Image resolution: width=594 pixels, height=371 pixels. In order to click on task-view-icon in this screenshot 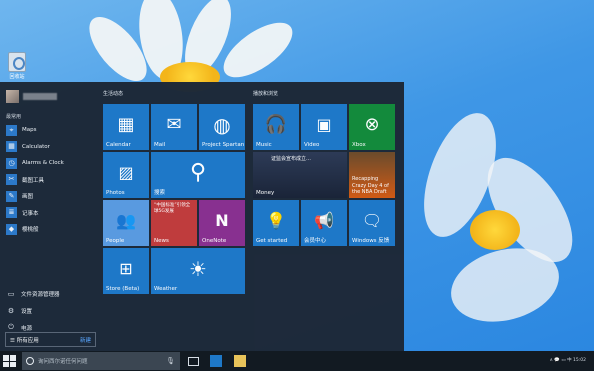, I will do `click(193, 361)`.